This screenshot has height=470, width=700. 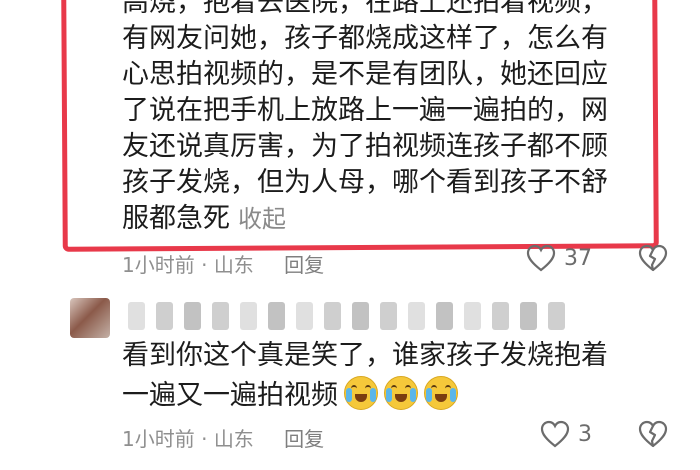 I want to click on collapse-link: 收起, so click(x=262, y=219).